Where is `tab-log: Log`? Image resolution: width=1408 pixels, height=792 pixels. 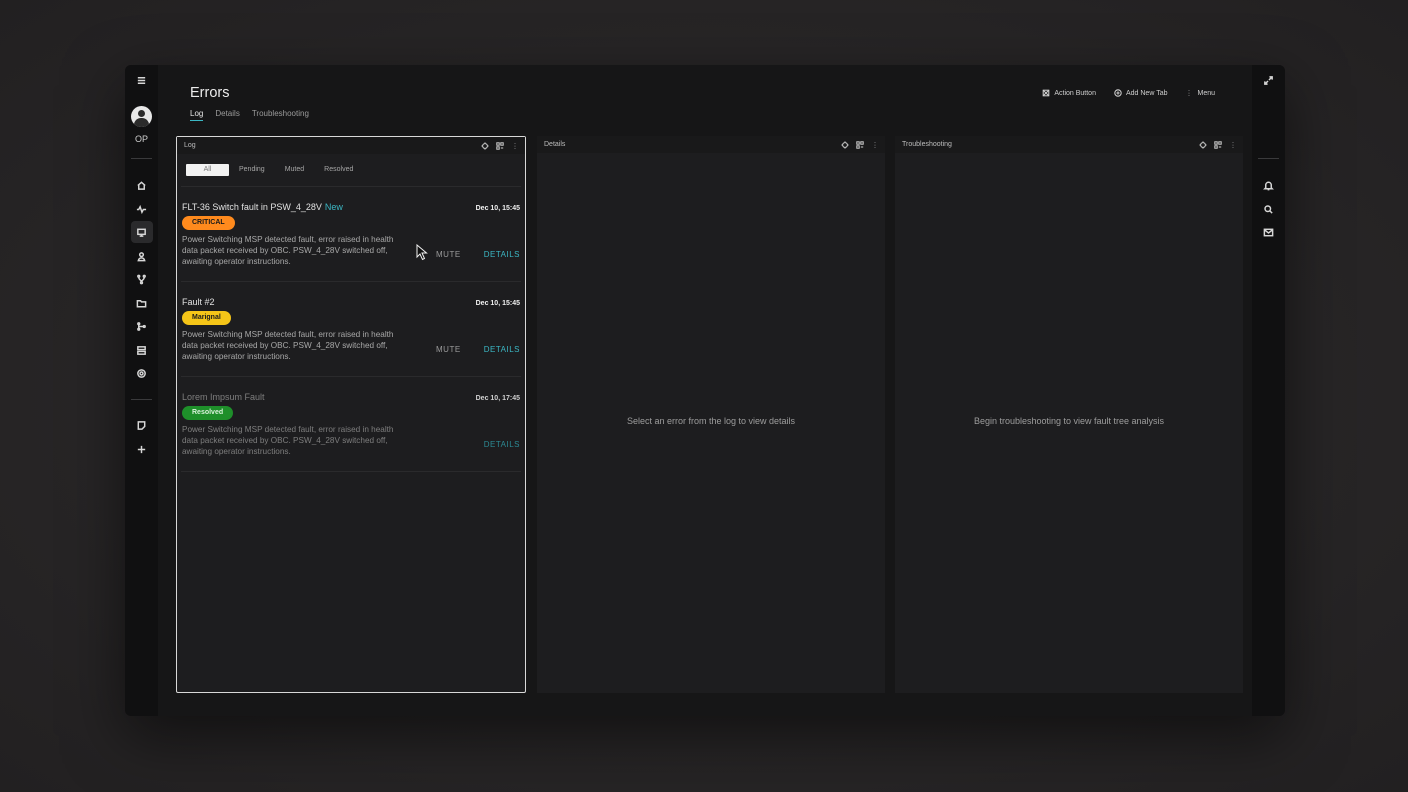
tab-log: Log is located at coordinates (197, 115).